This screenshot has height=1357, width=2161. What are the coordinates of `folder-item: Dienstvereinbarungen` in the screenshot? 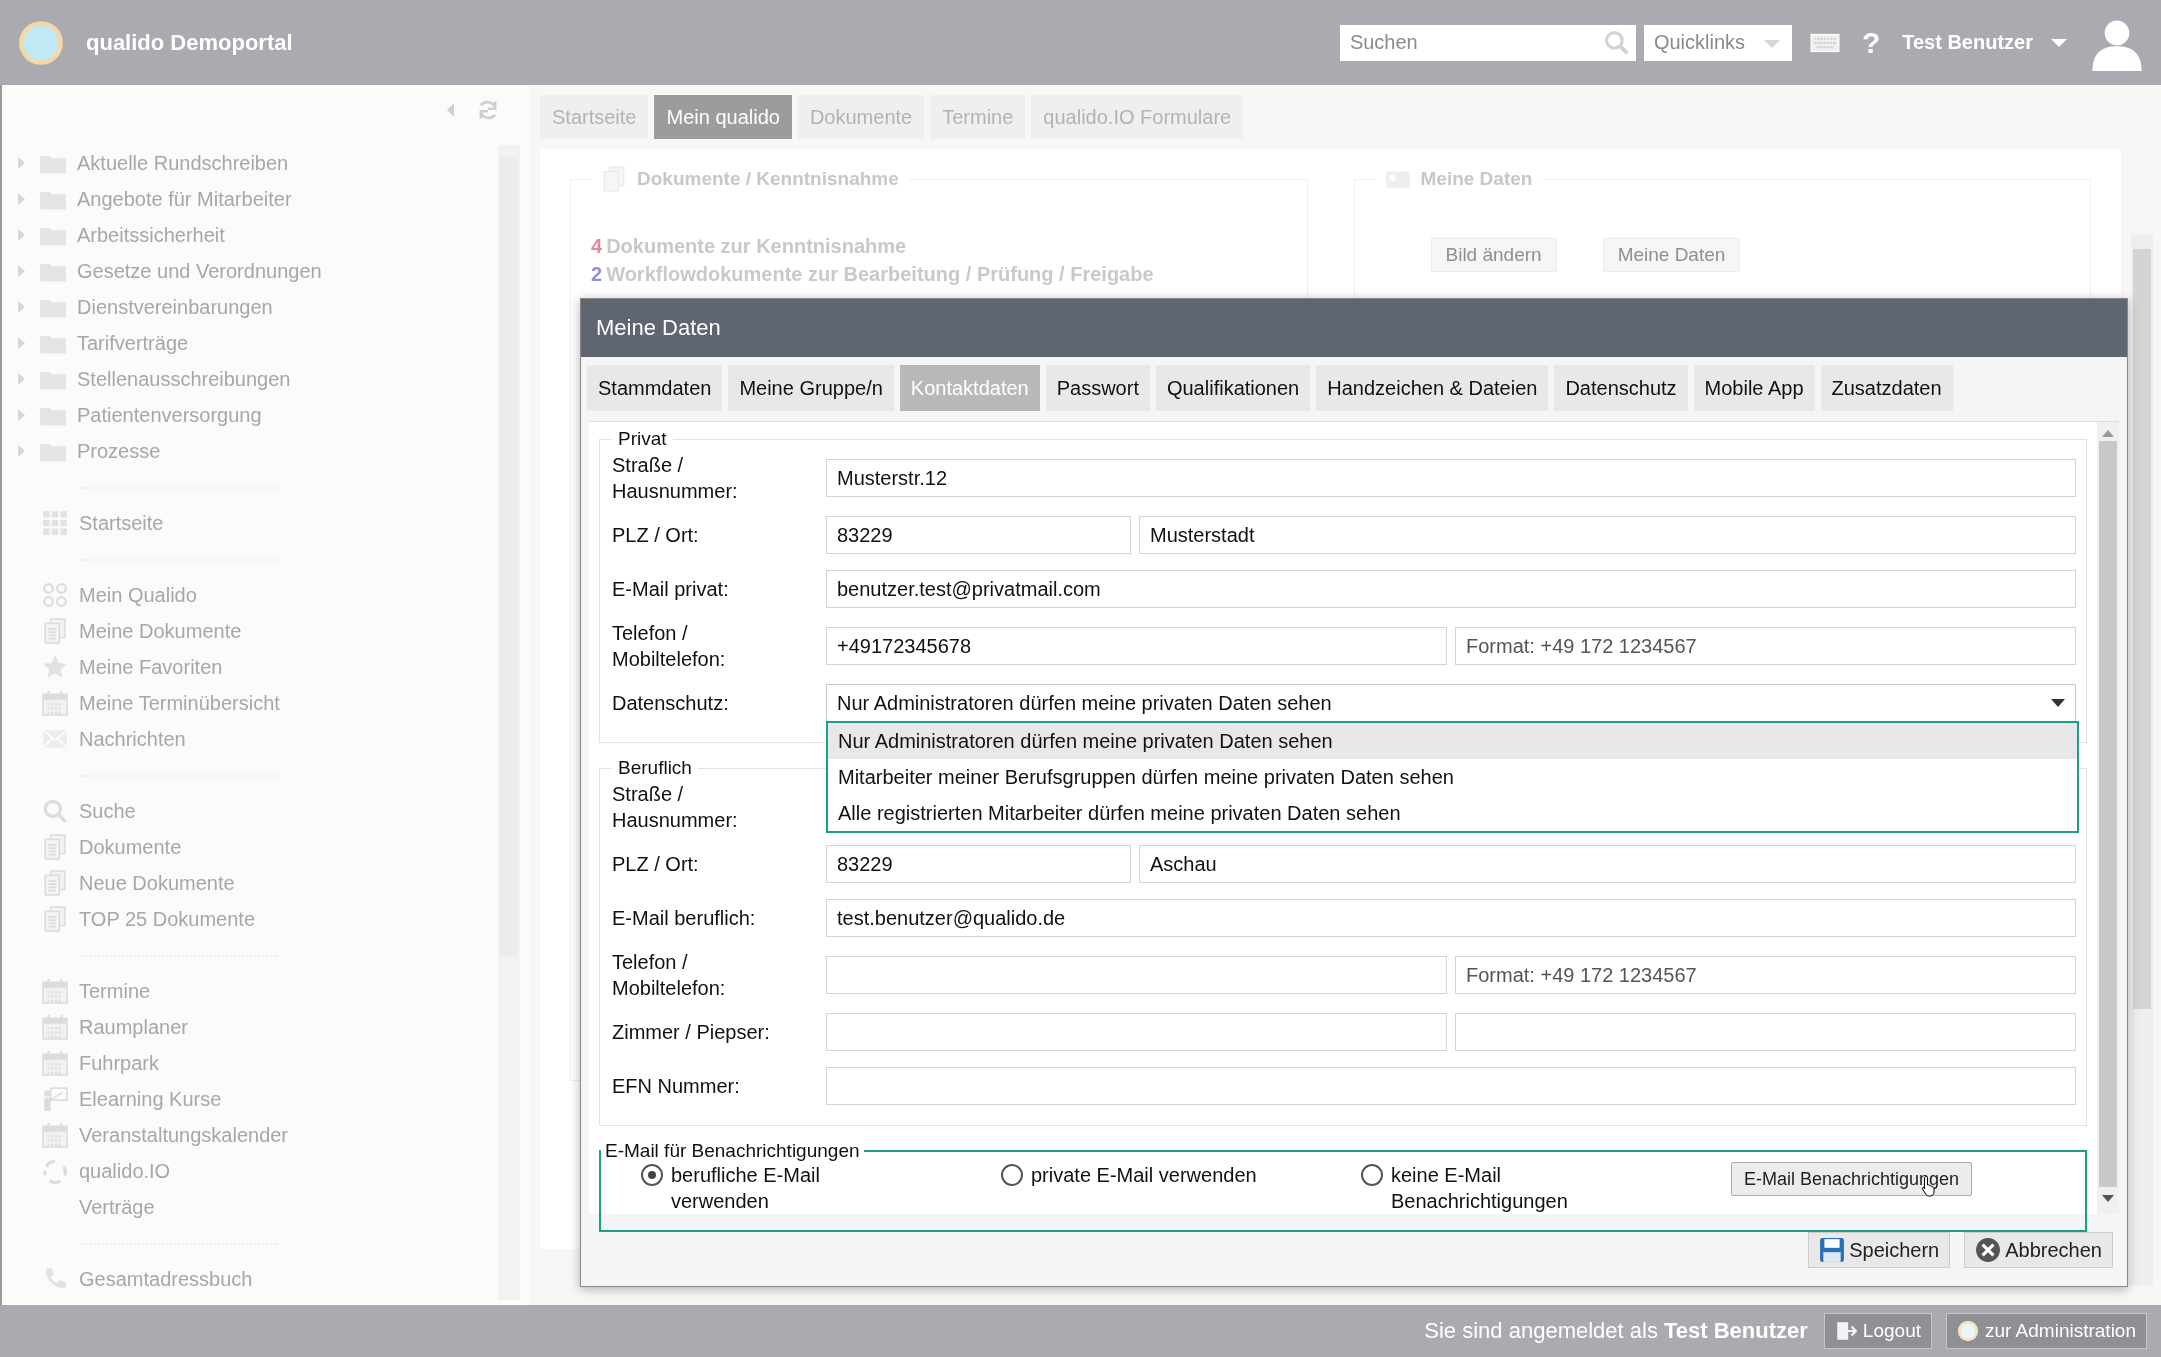 It's located at (274, 307).